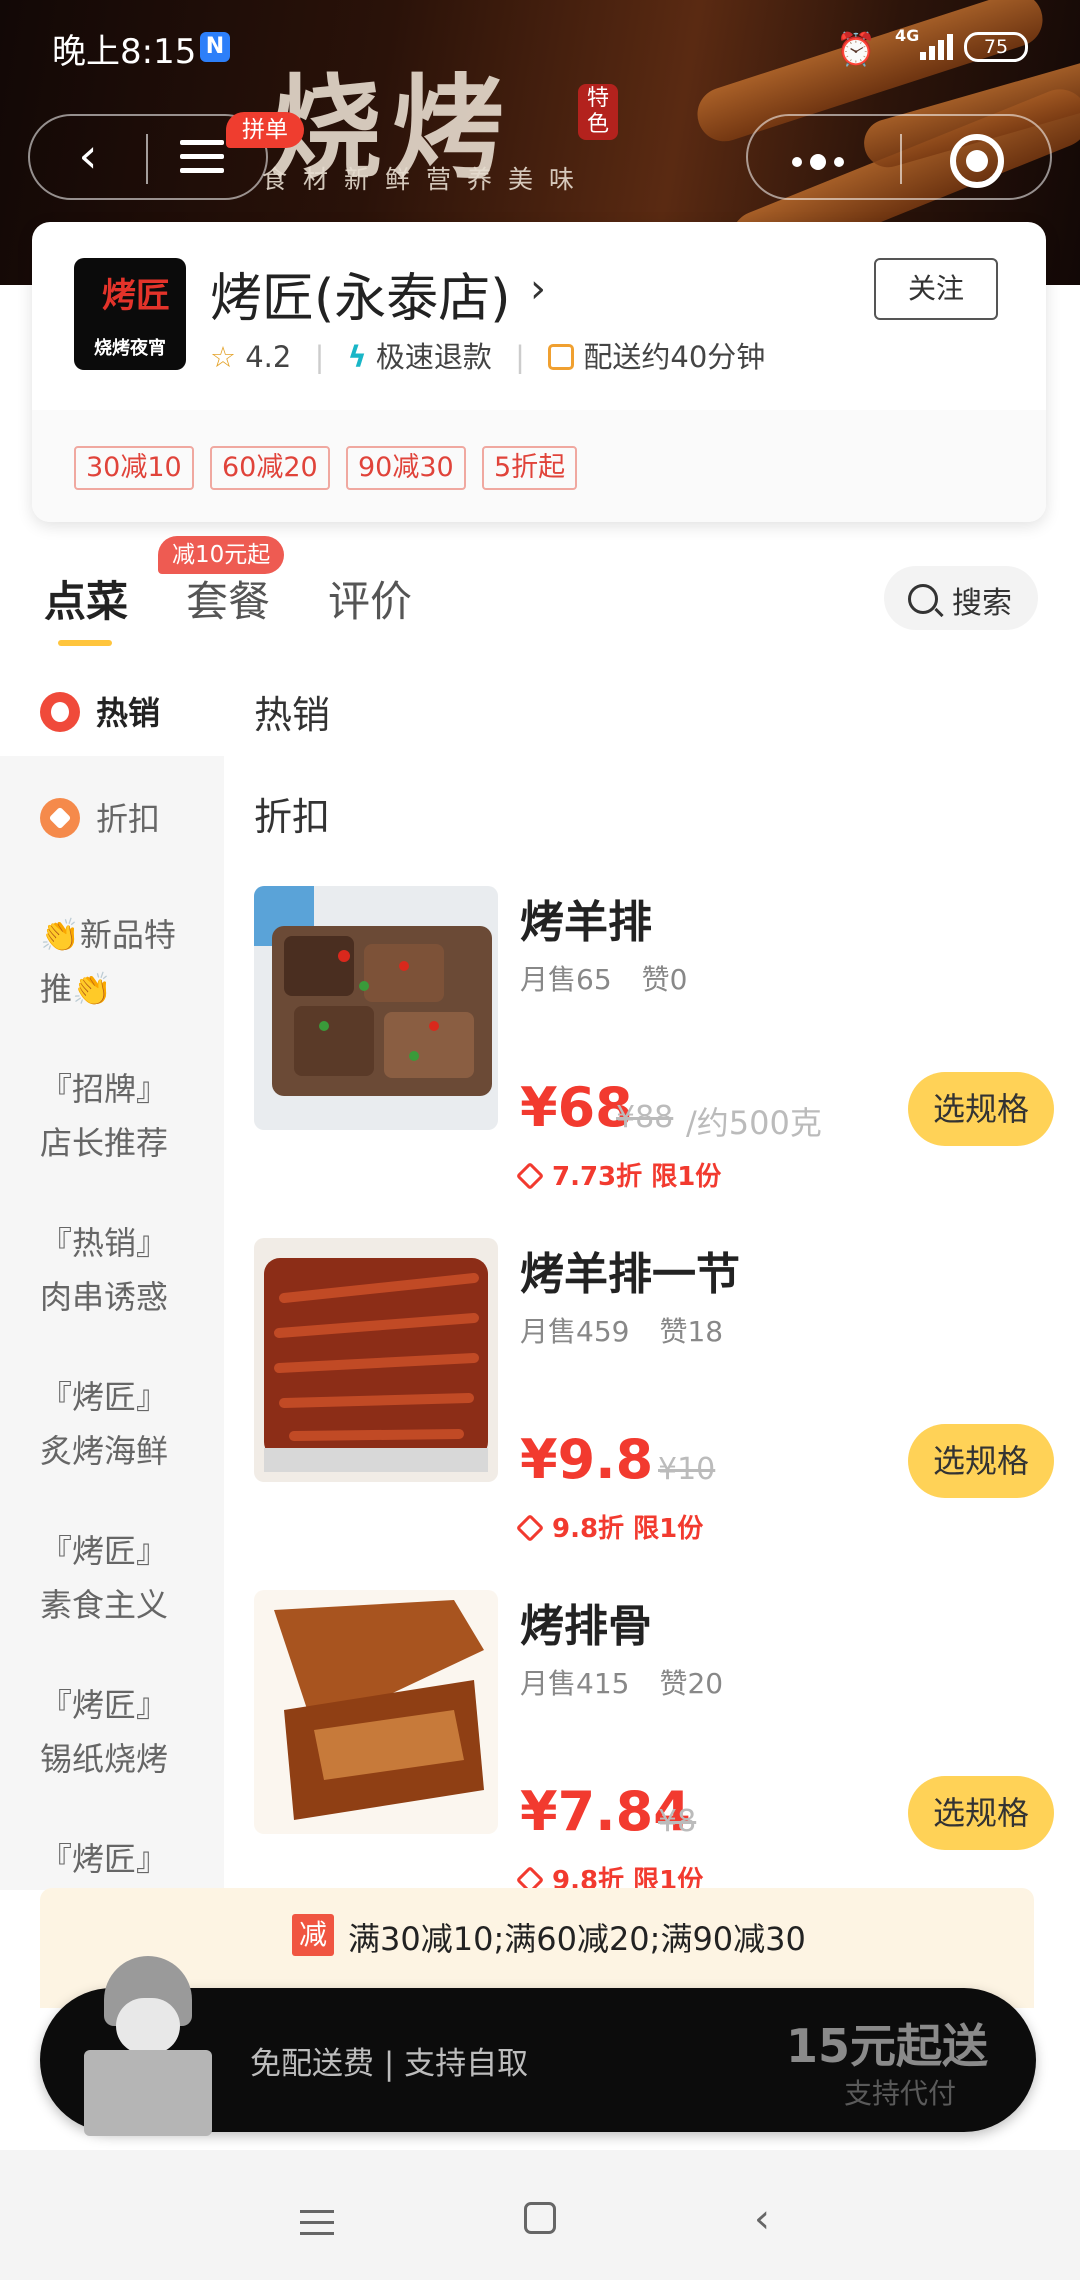 Image resolution: width=1080 pixels, height=2280 pixels. What do you see at coordinates (202, 159) in the screenshot?
I see `menu-icon` at bounding box center [202, 159].